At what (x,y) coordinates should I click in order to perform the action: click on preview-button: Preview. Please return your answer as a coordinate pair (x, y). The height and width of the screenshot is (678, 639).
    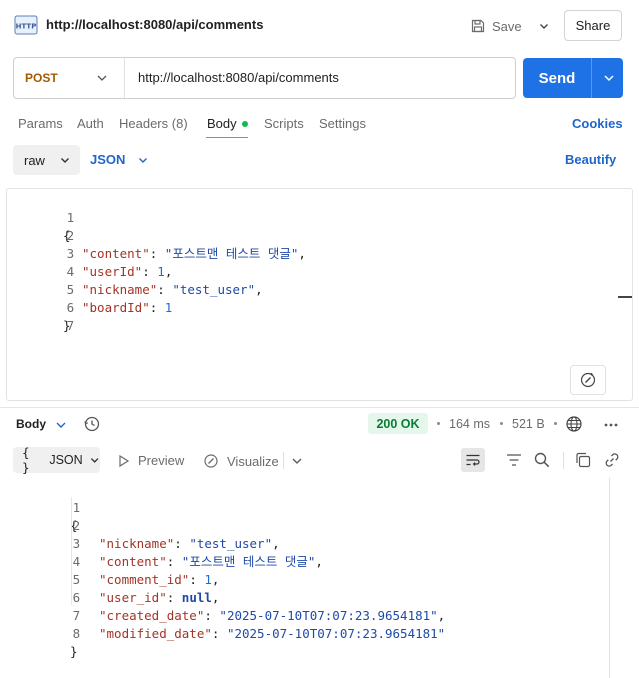
    Looking at the image, I should click on (151, 460).